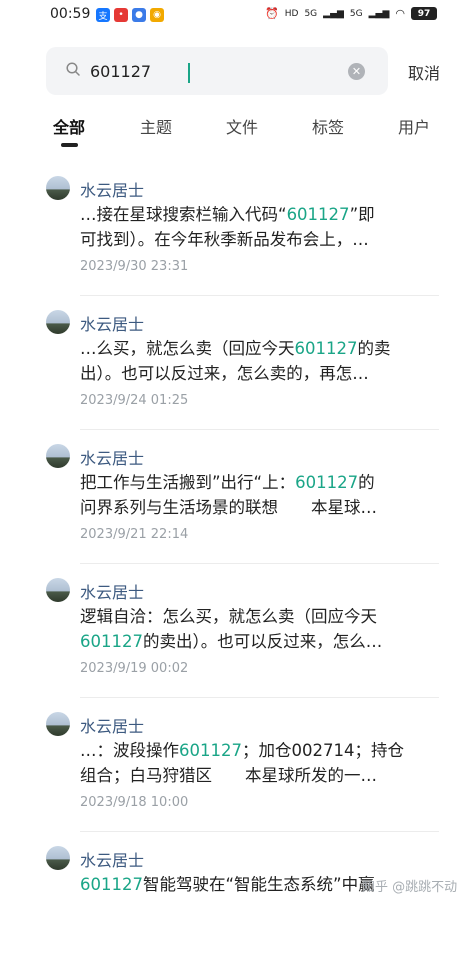  What do you see at coordinates (374, 348) in the screenshot?
I see `snippet-text: 的卖` at bounding box center [374, 348].